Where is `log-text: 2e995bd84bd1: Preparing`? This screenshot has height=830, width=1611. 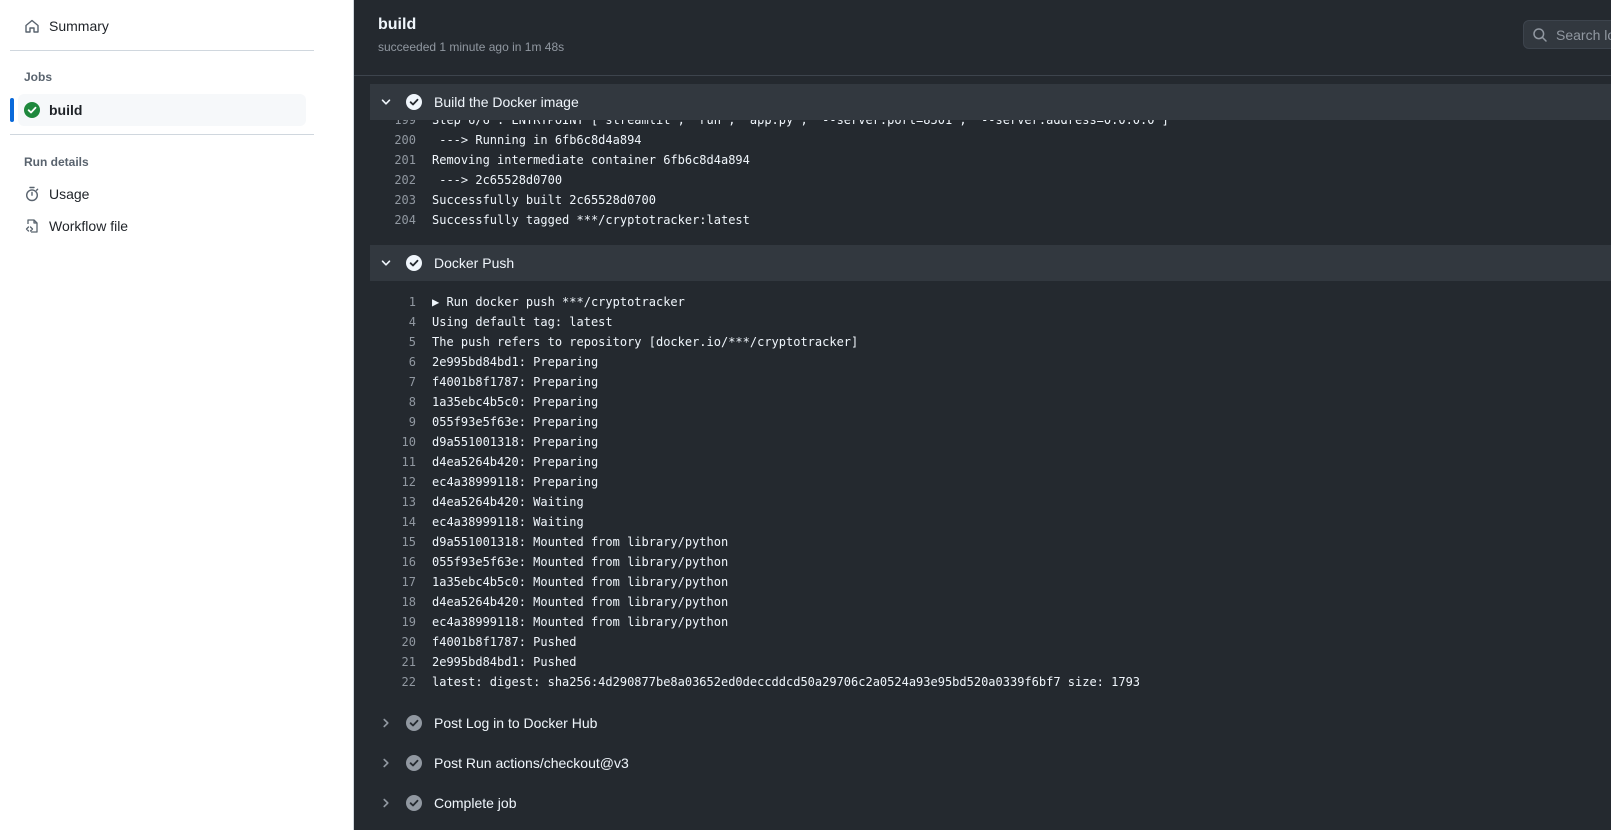
log-text: 2e995bd84bd1: Preparing is located at coordinates (515, 362).